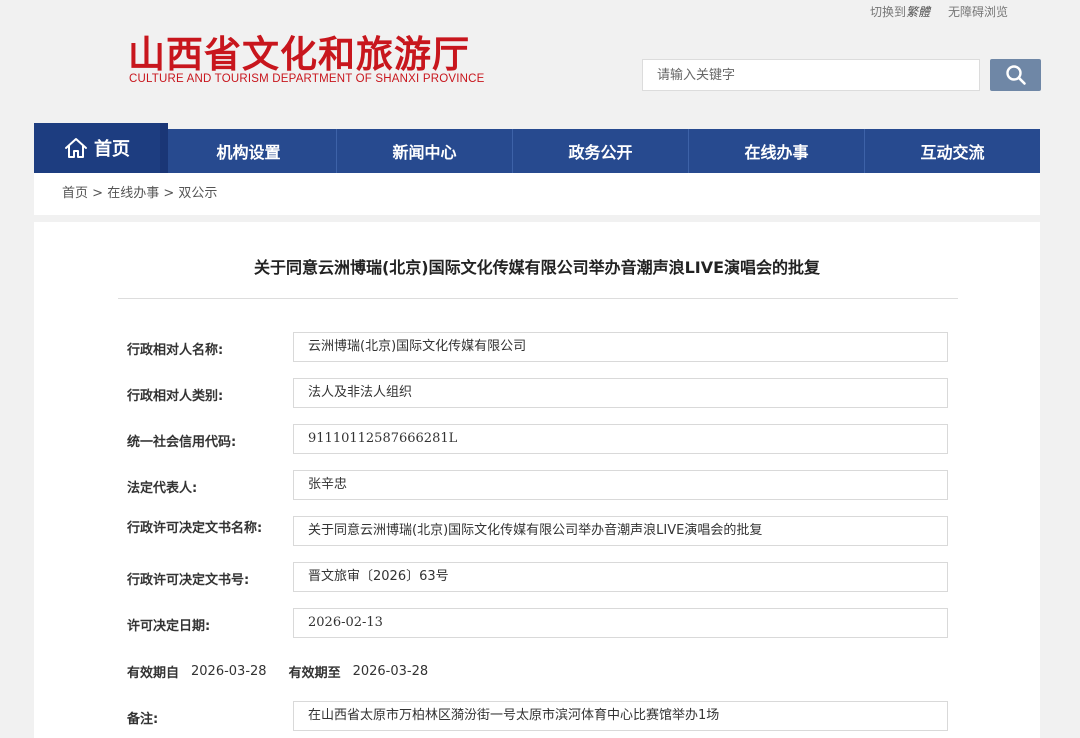 The image size is (1080, 738). I want to click on nav-home-label: 首页, so click(112, 149).